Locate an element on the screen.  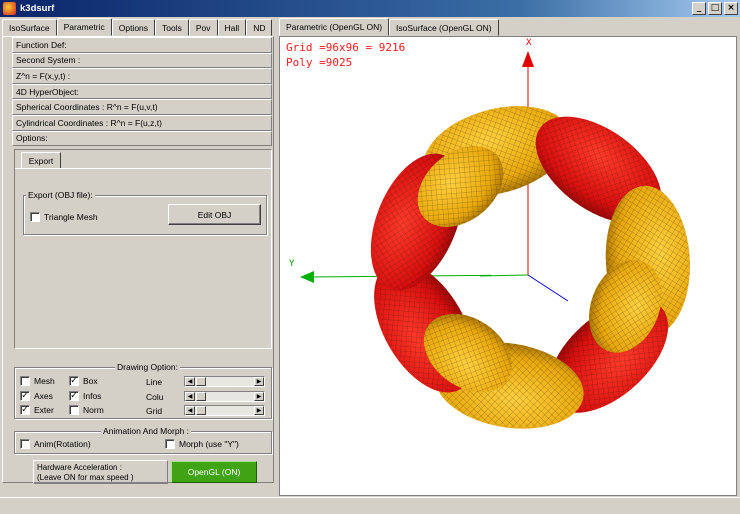
exter-checkbox: ✓ is located at coordinates (25, 410).